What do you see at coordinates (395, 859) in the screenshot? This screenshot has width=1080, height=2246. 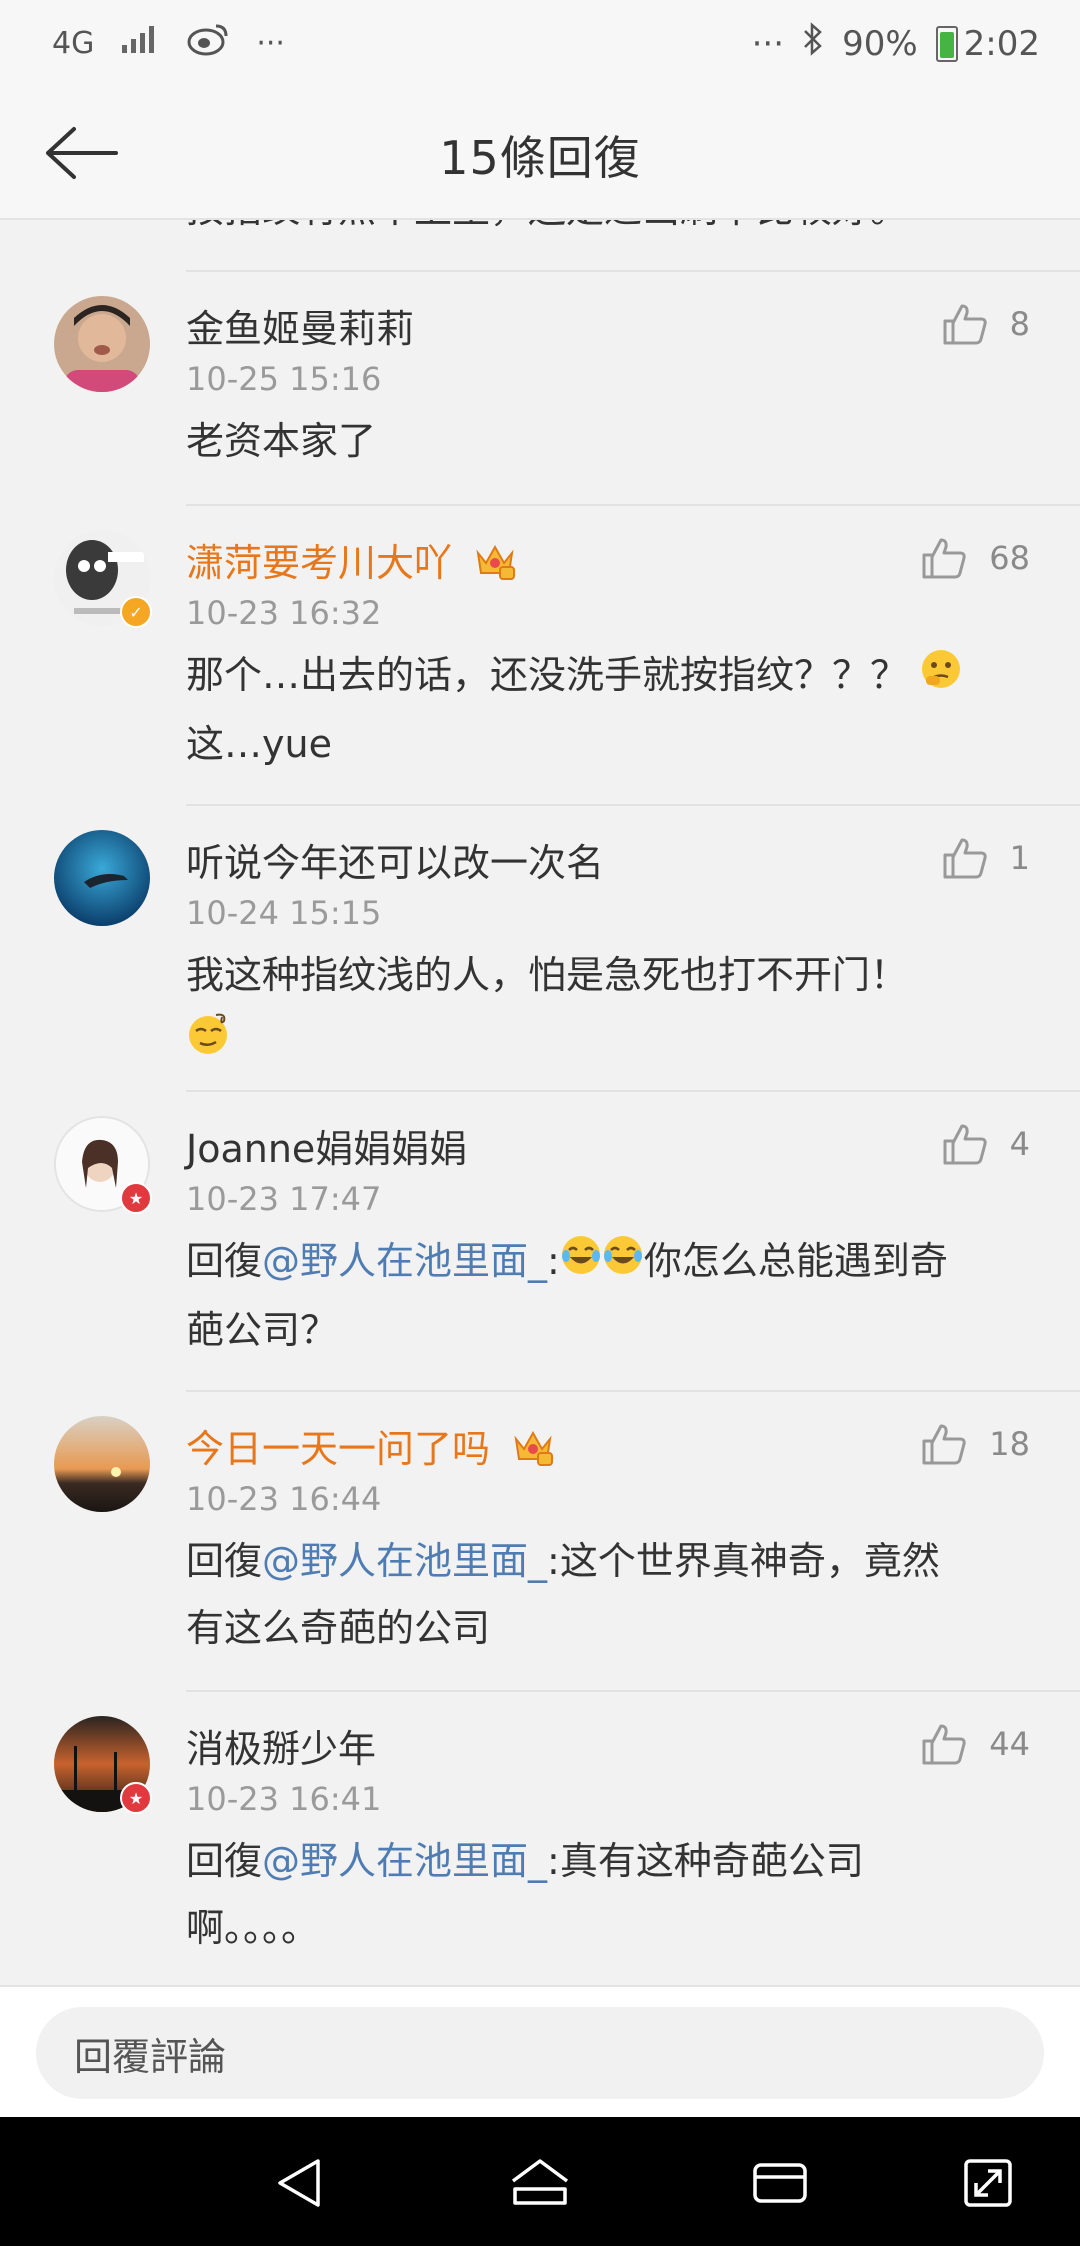 I see `username: 听说今年还可以改一次名` at bounding box center [395, 859].